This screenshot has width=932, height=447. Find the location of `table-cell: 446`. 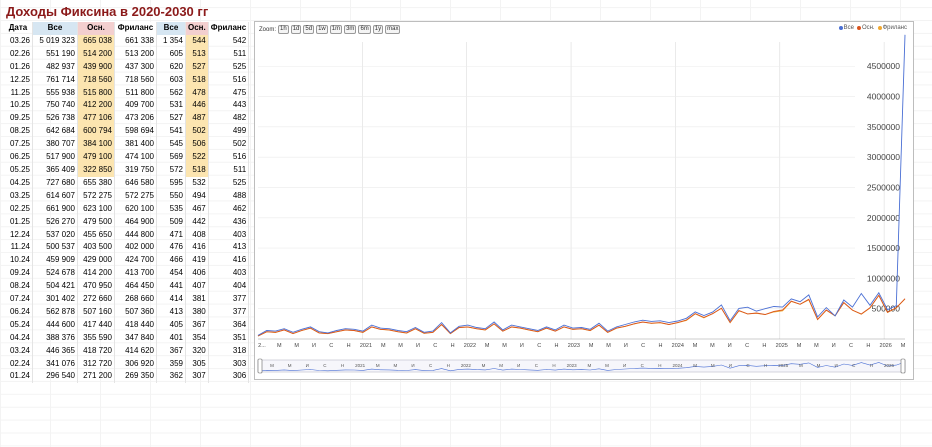

table-cell: 446 is located at coordinates (197, 106).